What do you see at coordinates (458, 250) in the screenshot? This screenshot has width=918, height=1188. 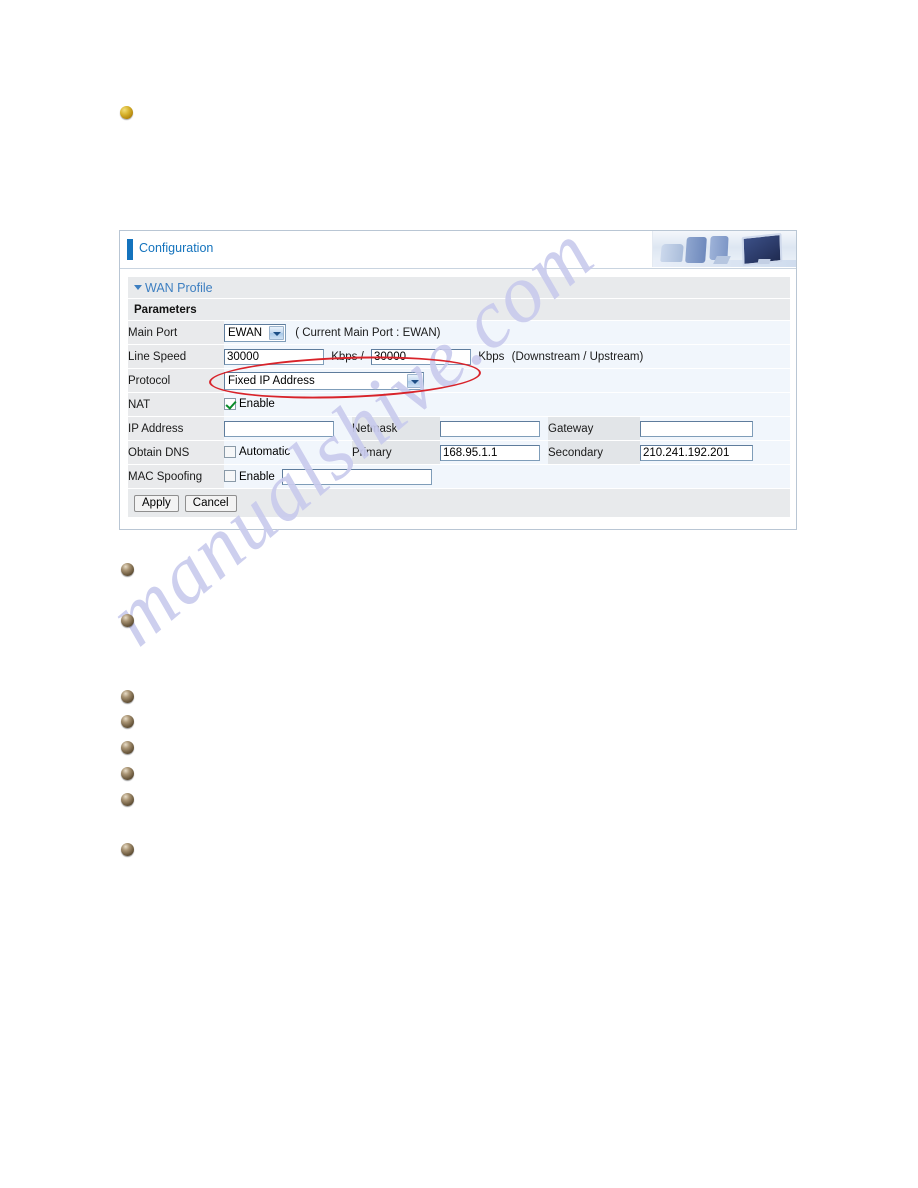 I see `panel-header: Configuration` at bounding box center [458, 250].